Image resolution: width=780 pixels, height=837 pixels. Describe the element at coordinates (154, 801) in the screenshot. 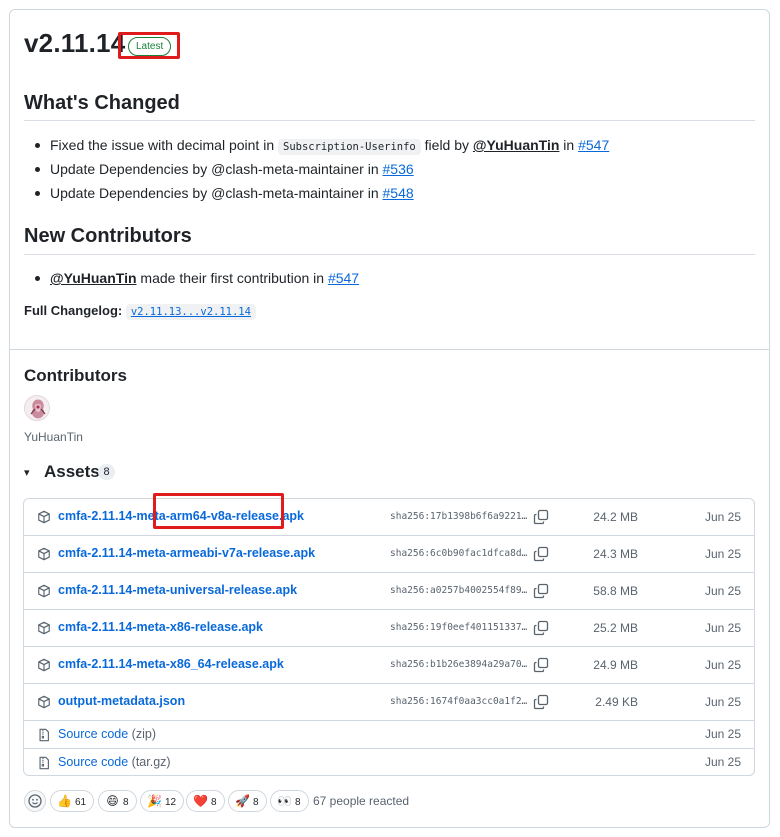

I see `hooray-icon: 🎉` at that location.